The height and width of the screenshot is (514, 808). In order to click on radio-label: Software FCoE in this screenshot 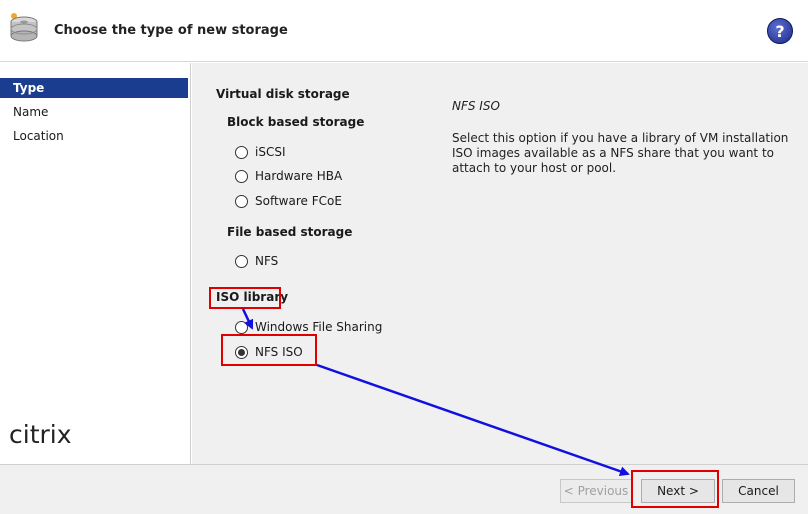, I will do `click(298, 201)`.